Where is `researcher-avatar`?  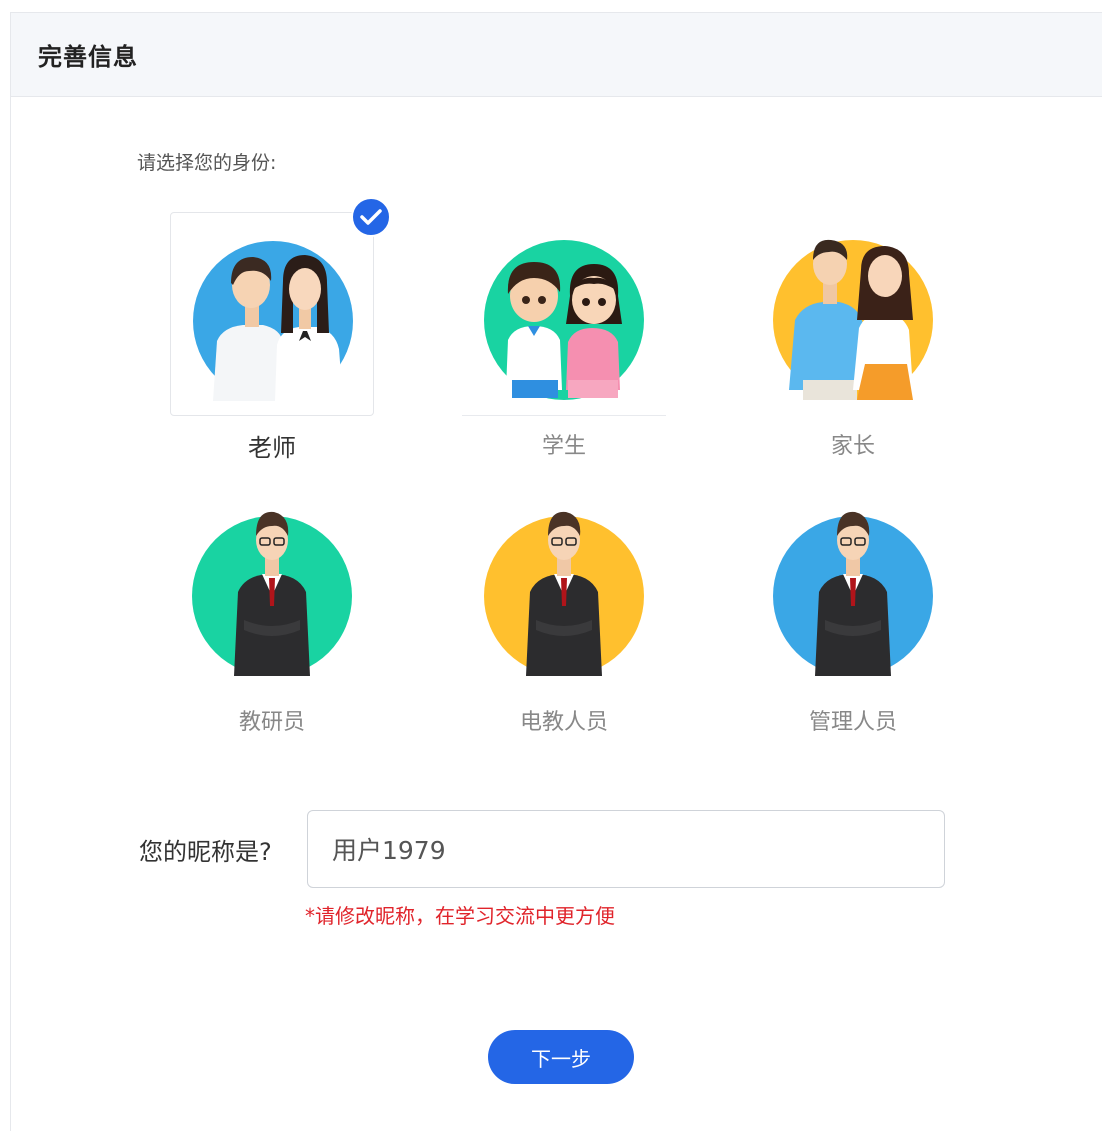
researcher-avatar is located at coordinates (272, 593).